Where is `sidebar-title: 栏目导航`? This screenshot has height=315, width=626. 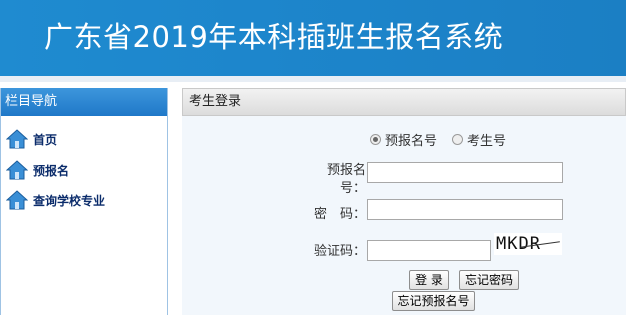 sidebar-title: 栏目导航 is located at coordinates (84, 102).